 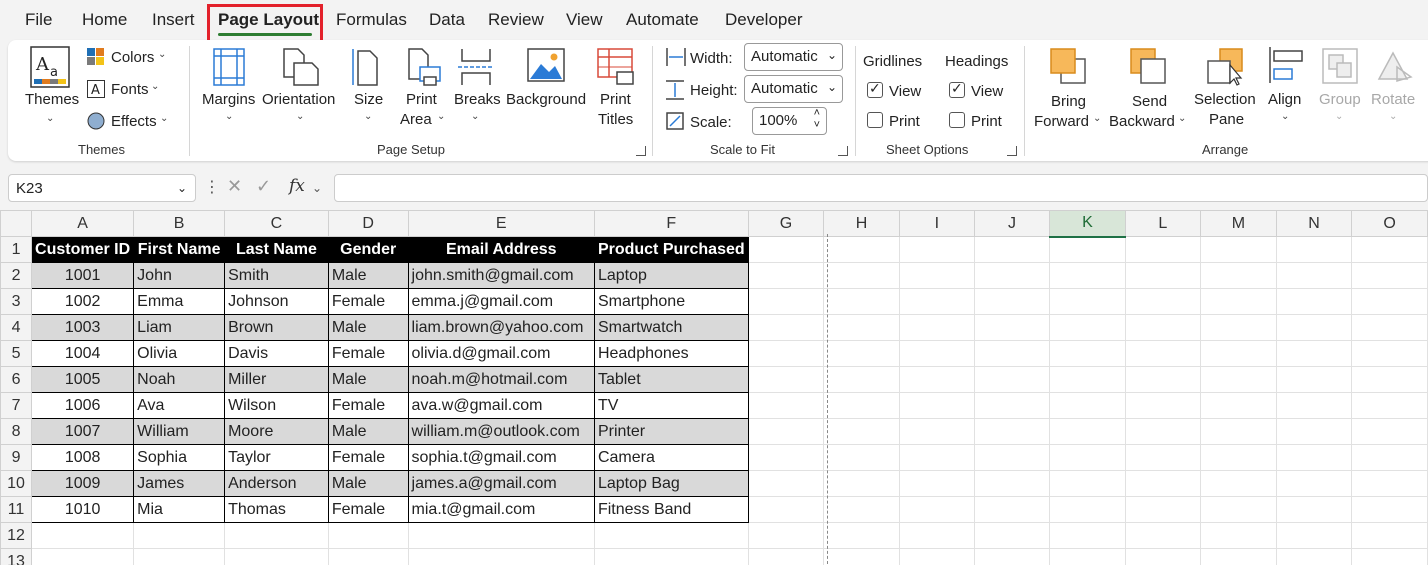 What do you see at coordinates (179, 379) in the screenshot?
I see `data-cell: Noah` at bounding box center [179, 379].